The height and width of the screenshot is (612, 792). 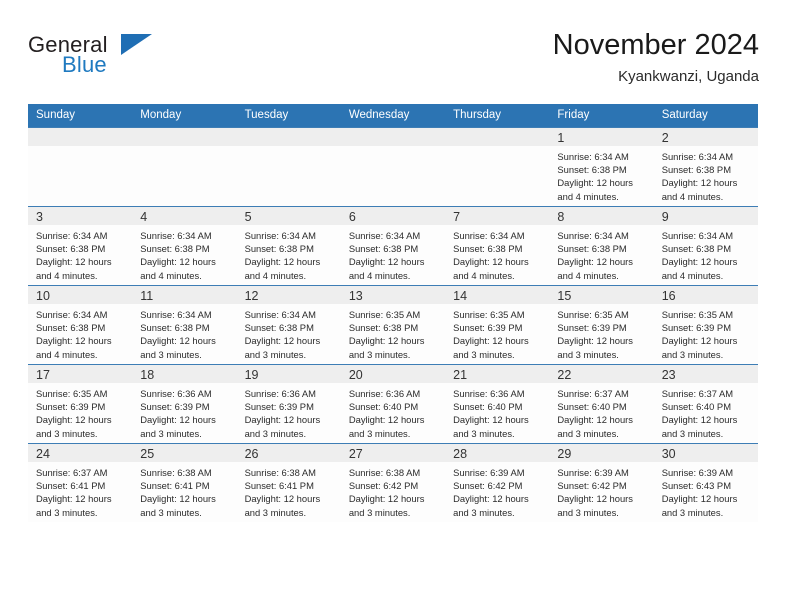 I want to click on day-number: 14, so click(x=460, y=296).